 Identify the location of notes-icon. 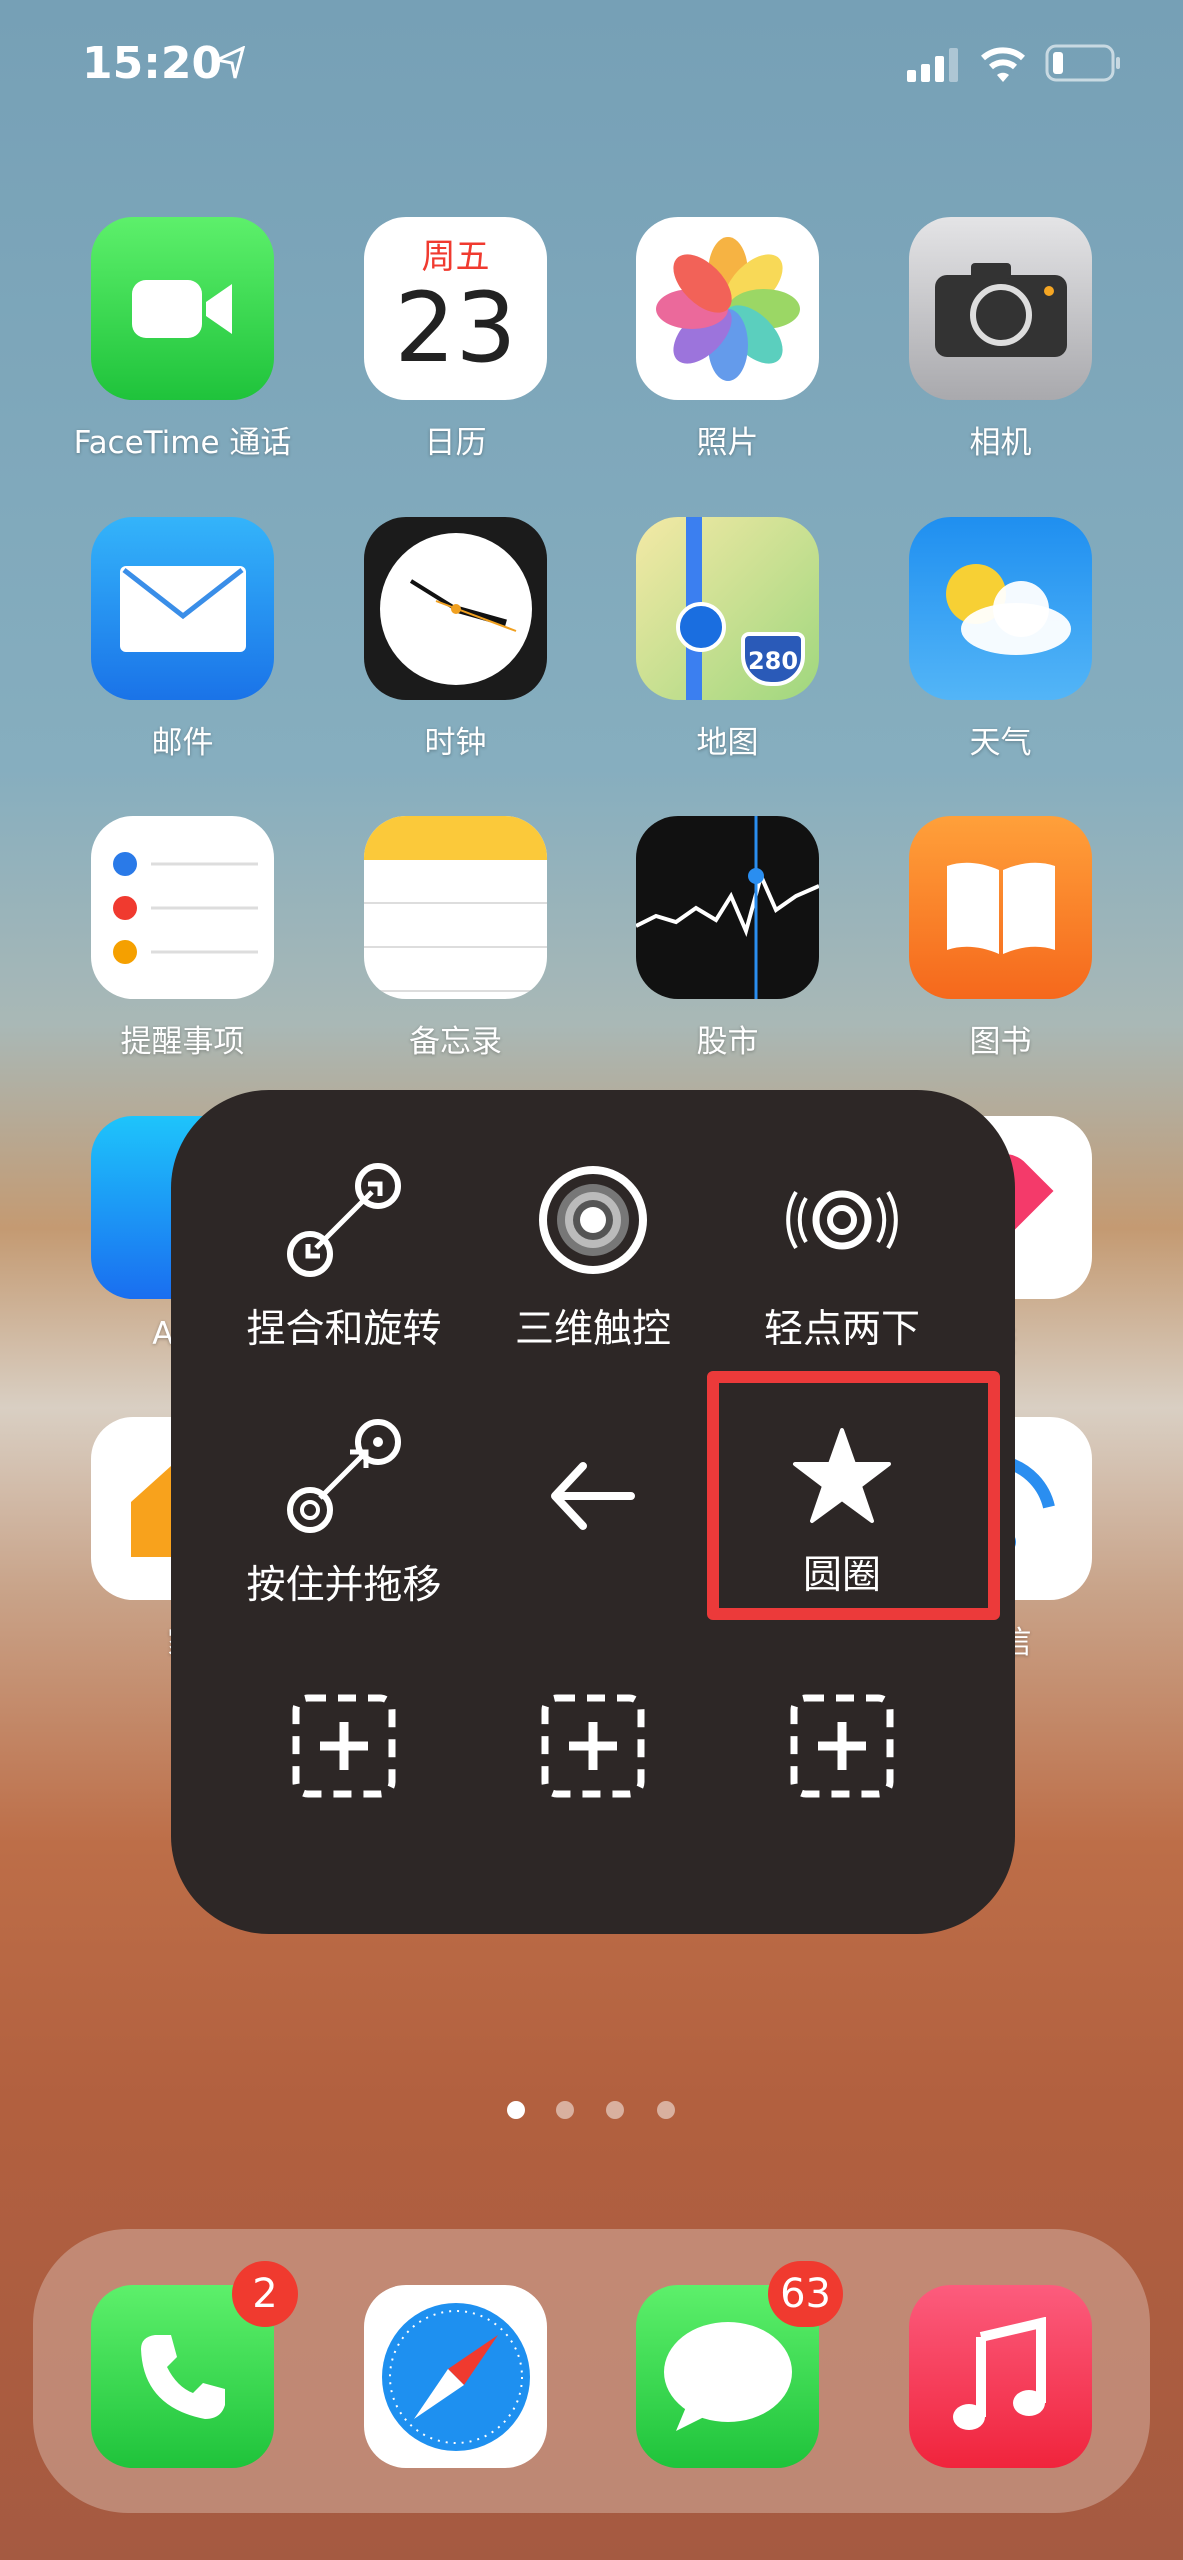
(455, 907).